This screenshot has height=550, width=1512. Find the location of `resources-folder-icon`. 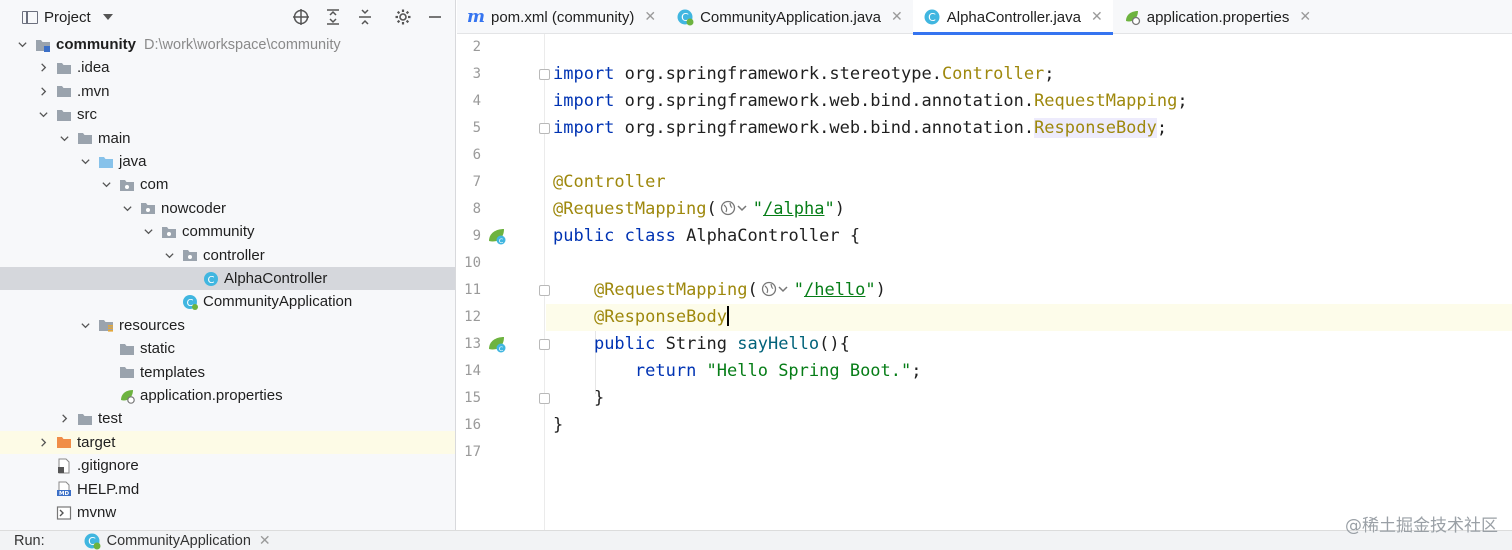

resources-folder-icon is located at coordinates (106, 325).